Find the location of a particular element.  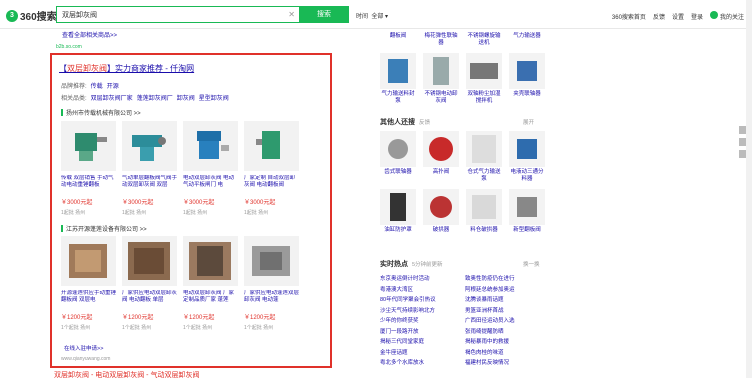

shop-1-header: 扬州市传载机械有限公司 >> is located at coordinates (101, 112).